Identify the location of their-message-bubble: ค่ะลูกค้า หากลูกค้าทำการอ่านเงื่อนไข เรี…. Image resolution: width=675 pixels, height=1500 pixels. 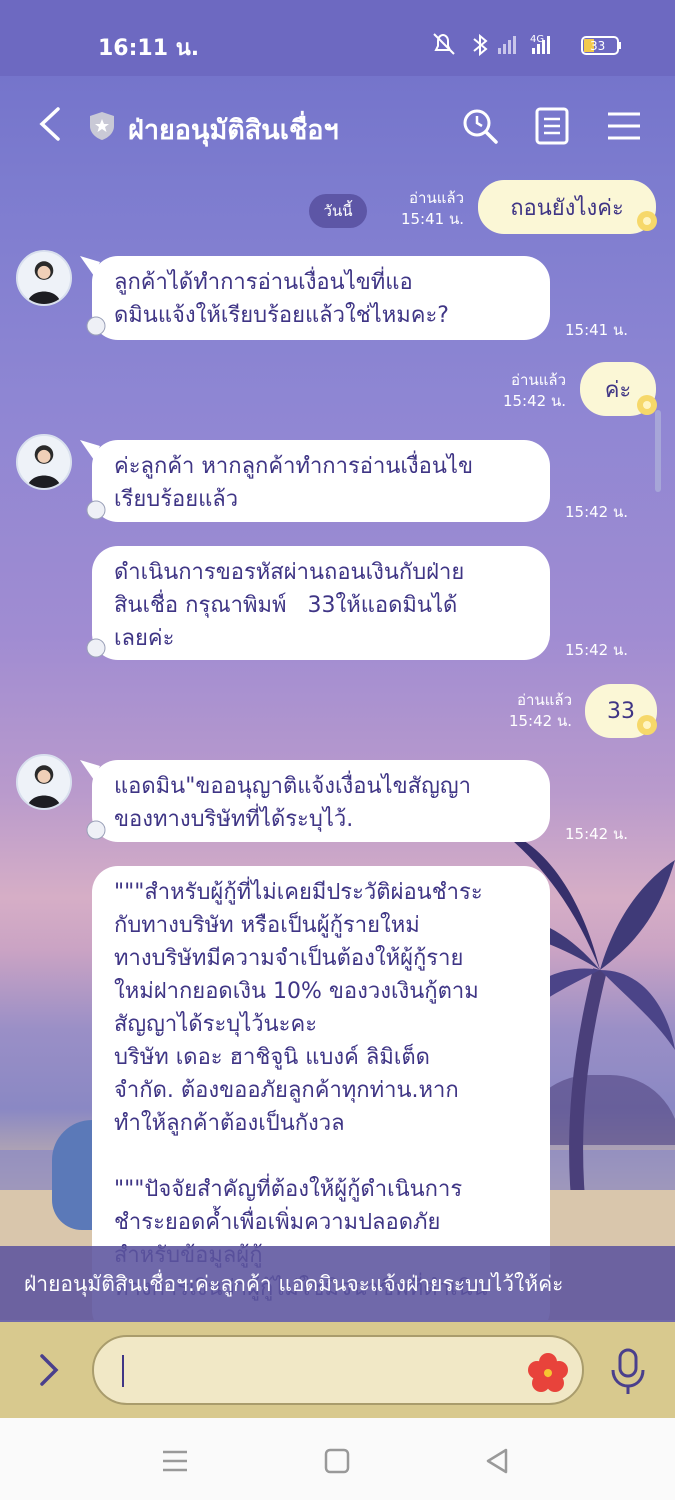
(321, 481).